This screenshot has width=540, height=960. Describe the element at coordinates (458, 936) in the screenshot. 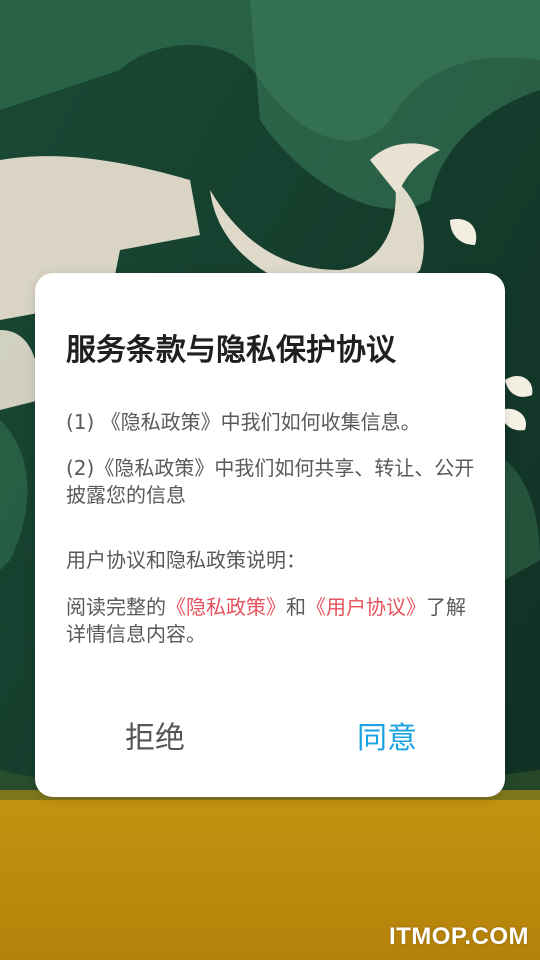

I see `site-watermark: ITMOP.COM` at that location.